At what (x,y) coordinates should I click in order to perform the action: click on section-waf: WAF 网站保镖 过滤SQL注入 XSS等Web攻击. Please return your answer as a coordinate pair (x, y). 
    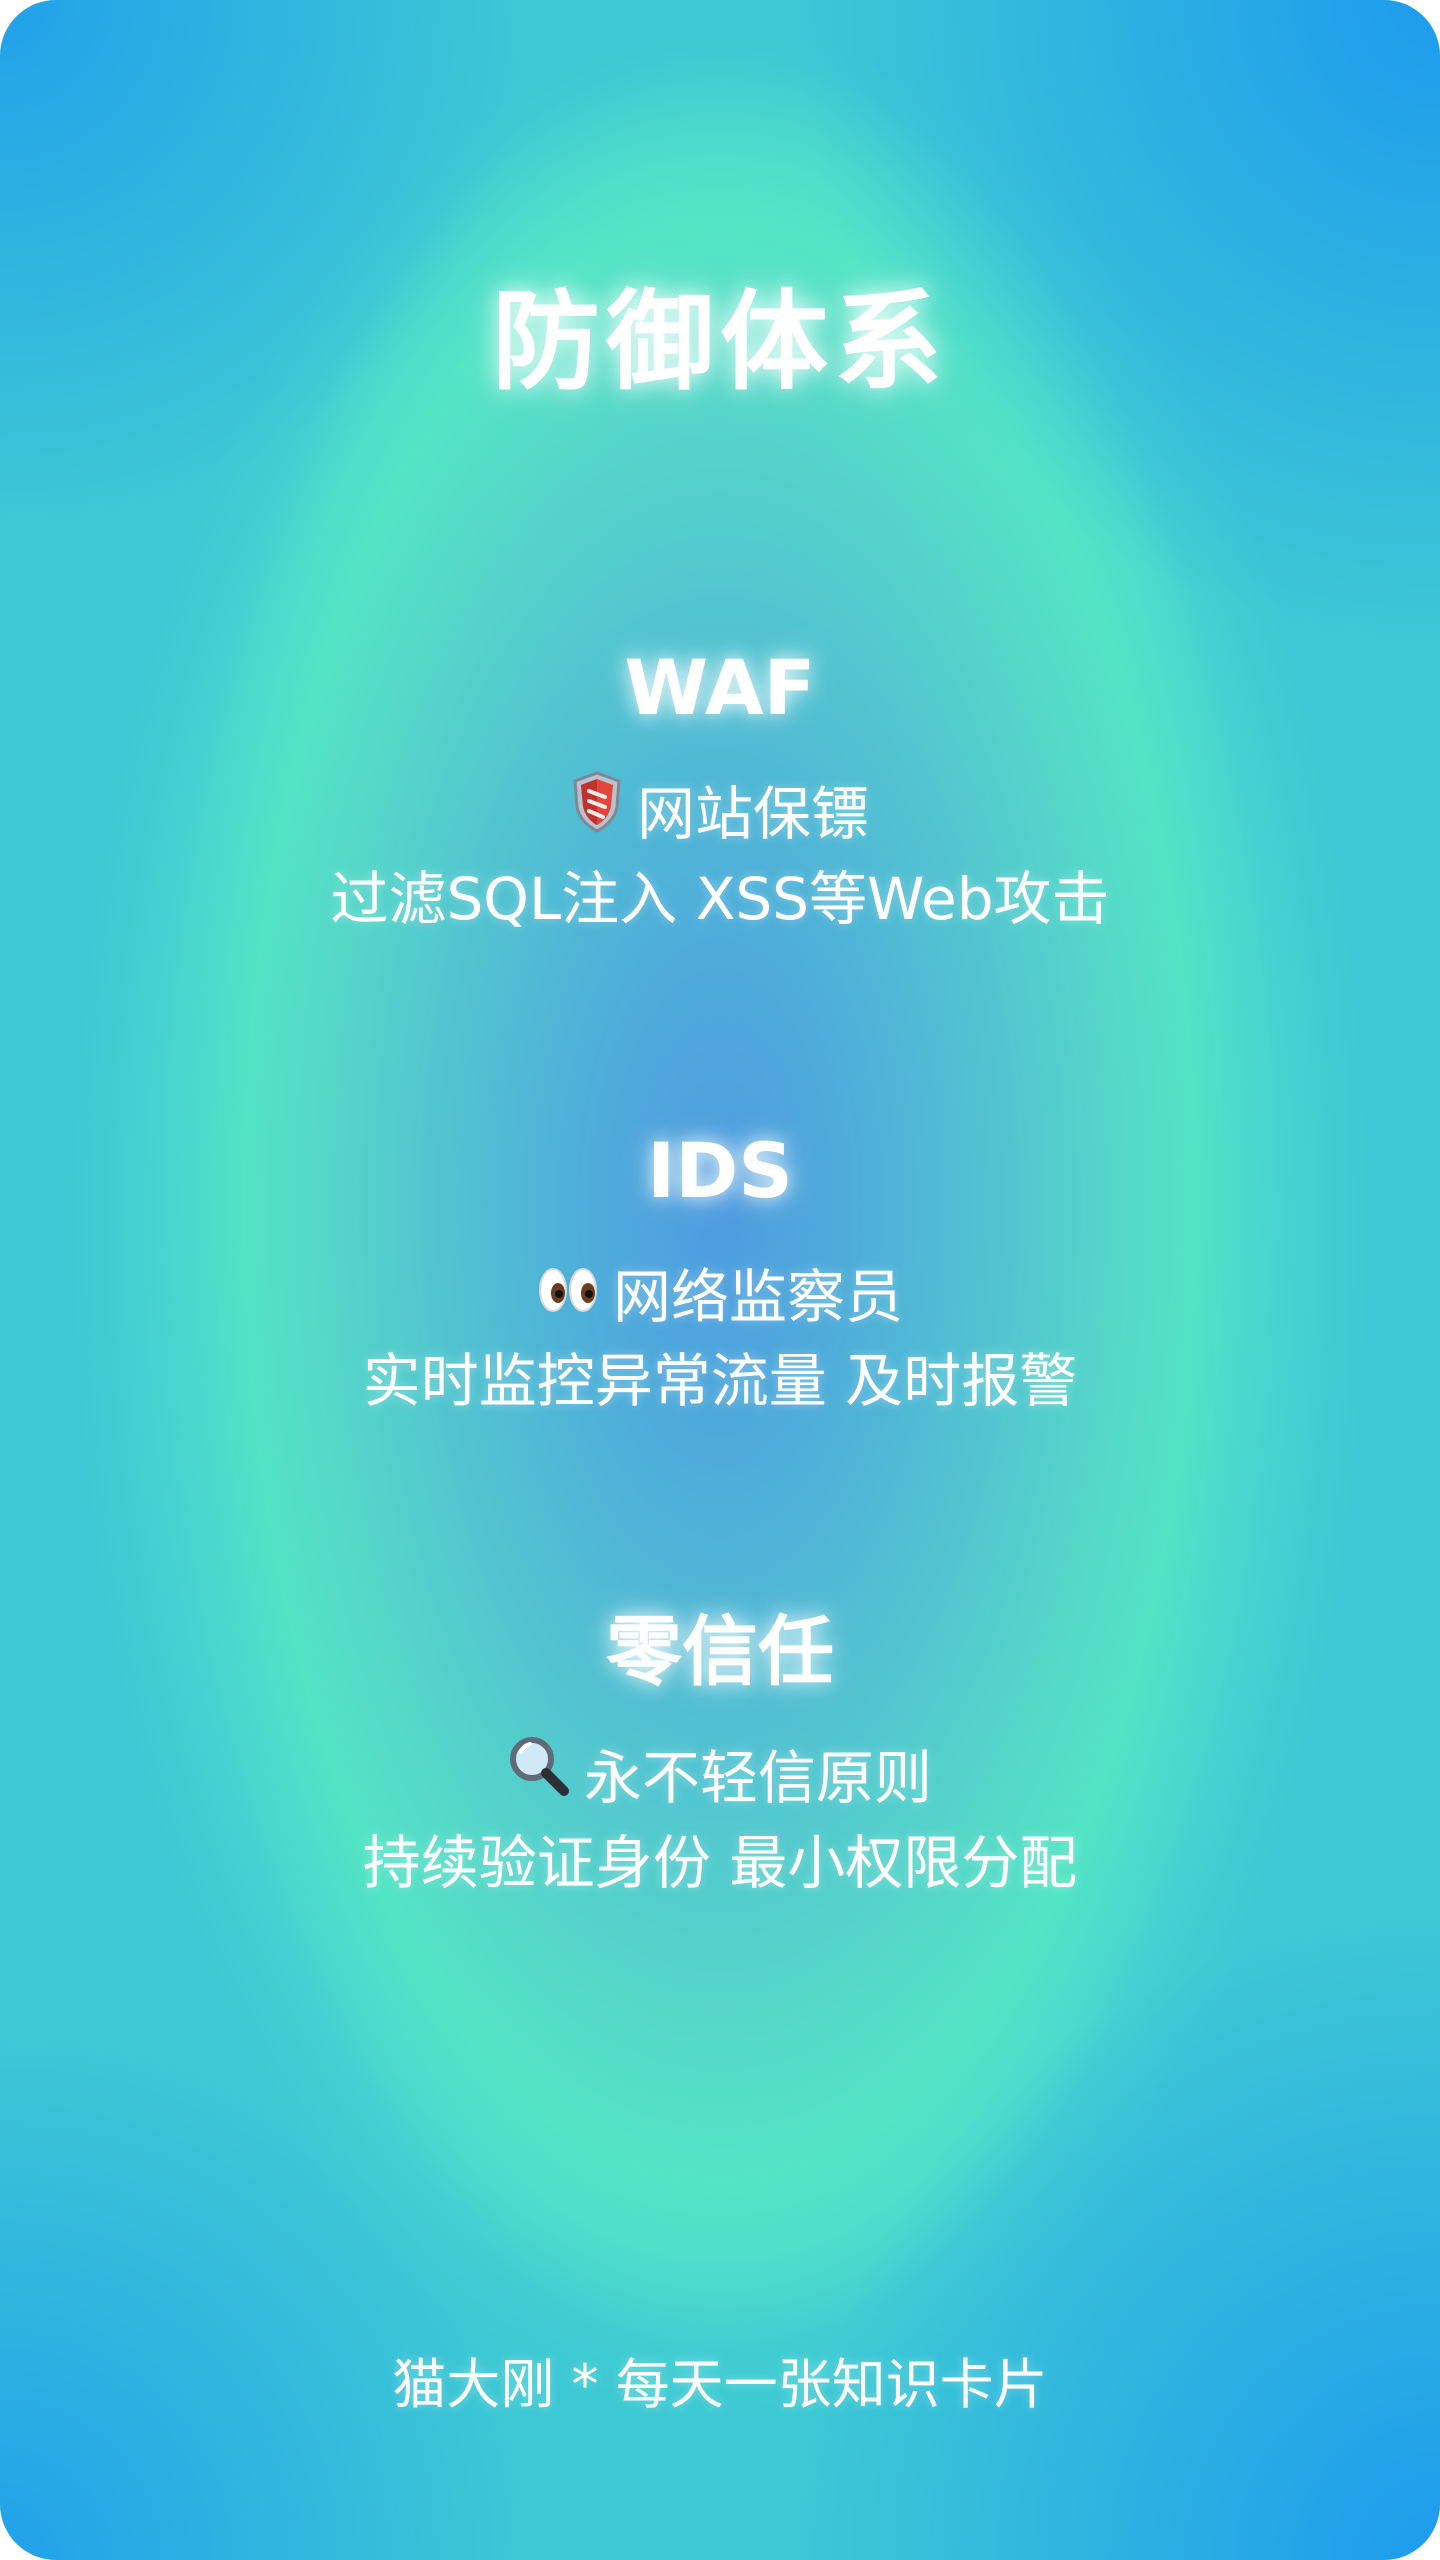
    Looking at the image, I should click on (720, 794).